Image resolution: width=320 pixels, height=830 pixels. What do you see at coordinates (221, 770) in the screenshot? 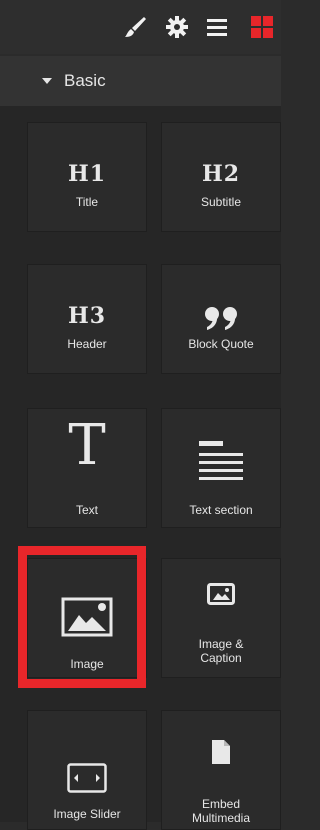
I see `block-embed-multimedia: Embed Multimedia` at bounding box center [221, 770].